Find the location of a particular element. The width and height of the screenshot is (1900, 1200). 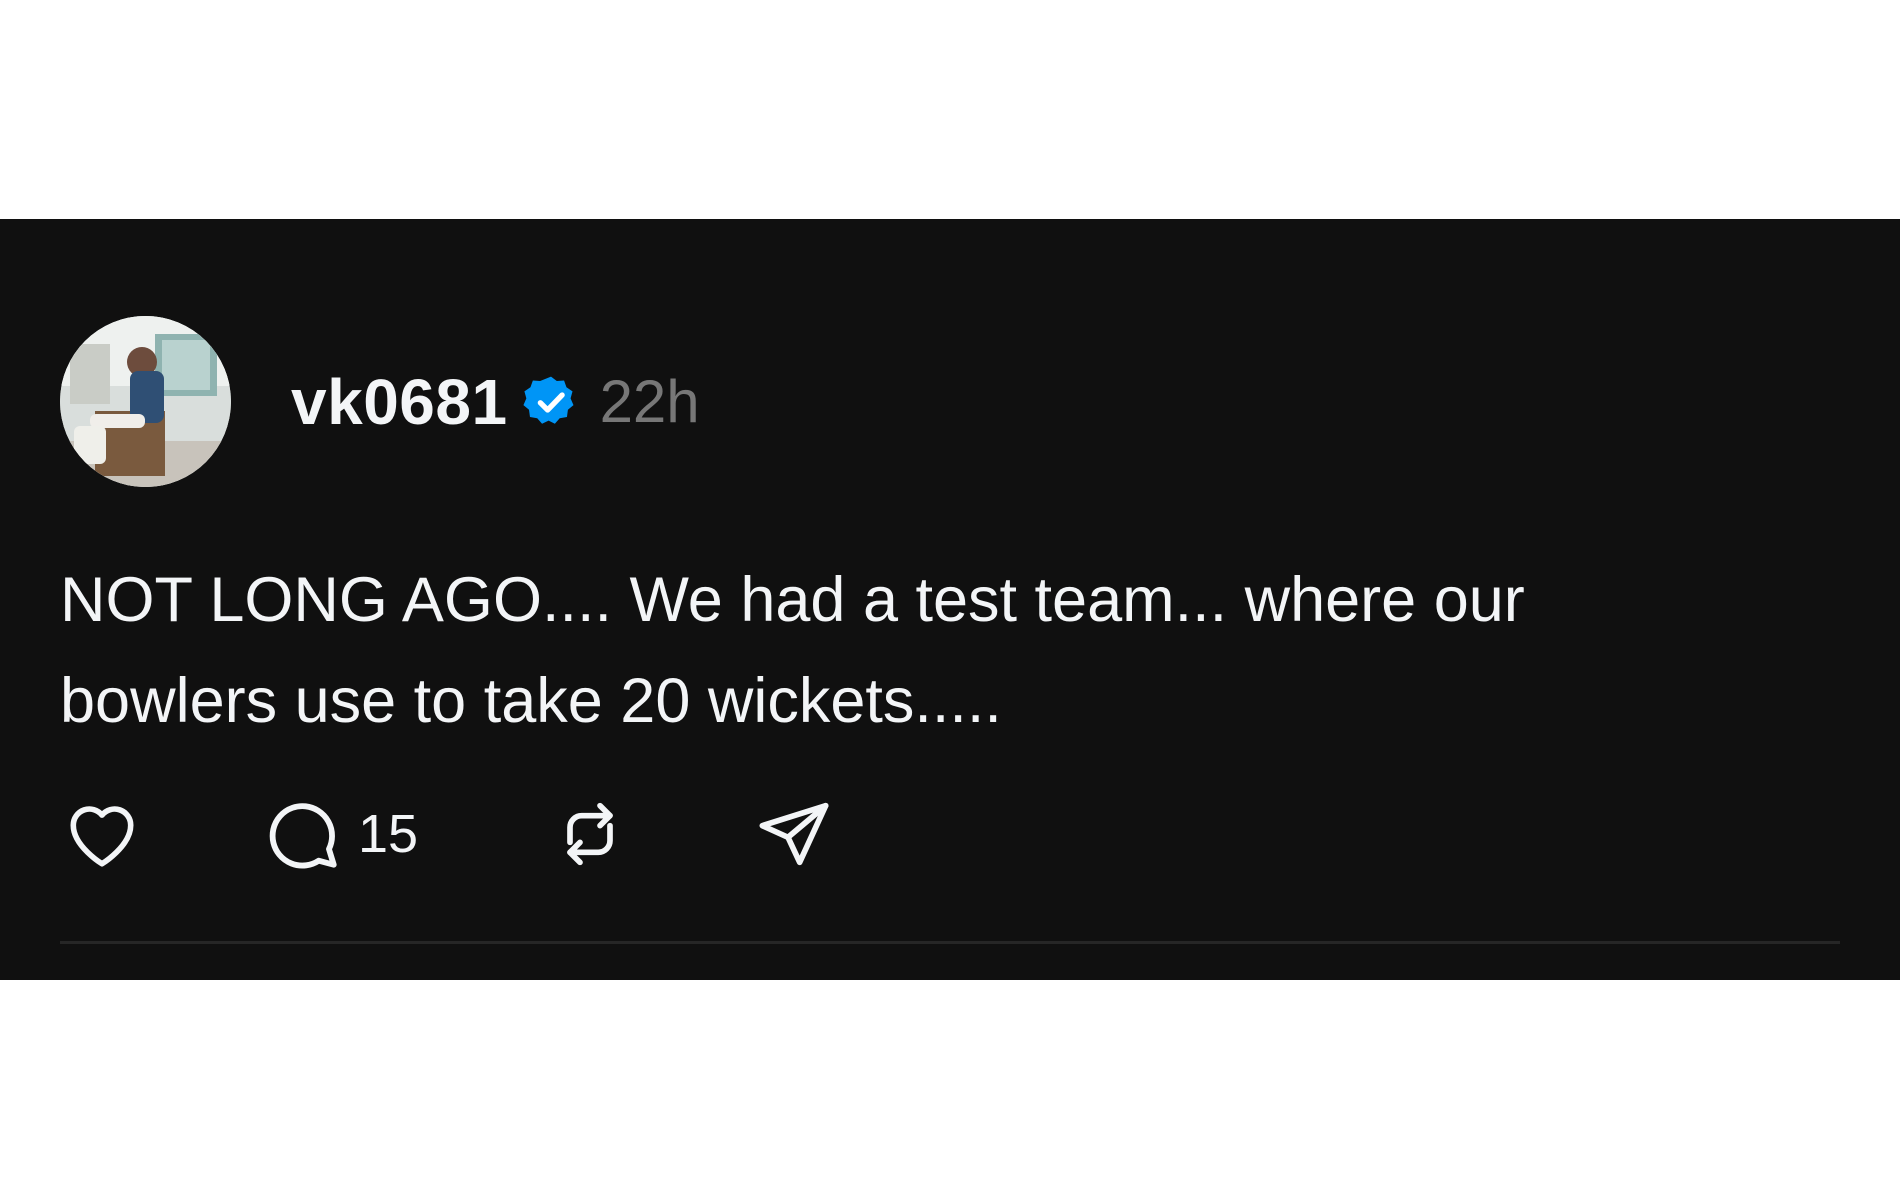

reply-count: 15 is located at coordinates (388, 834).